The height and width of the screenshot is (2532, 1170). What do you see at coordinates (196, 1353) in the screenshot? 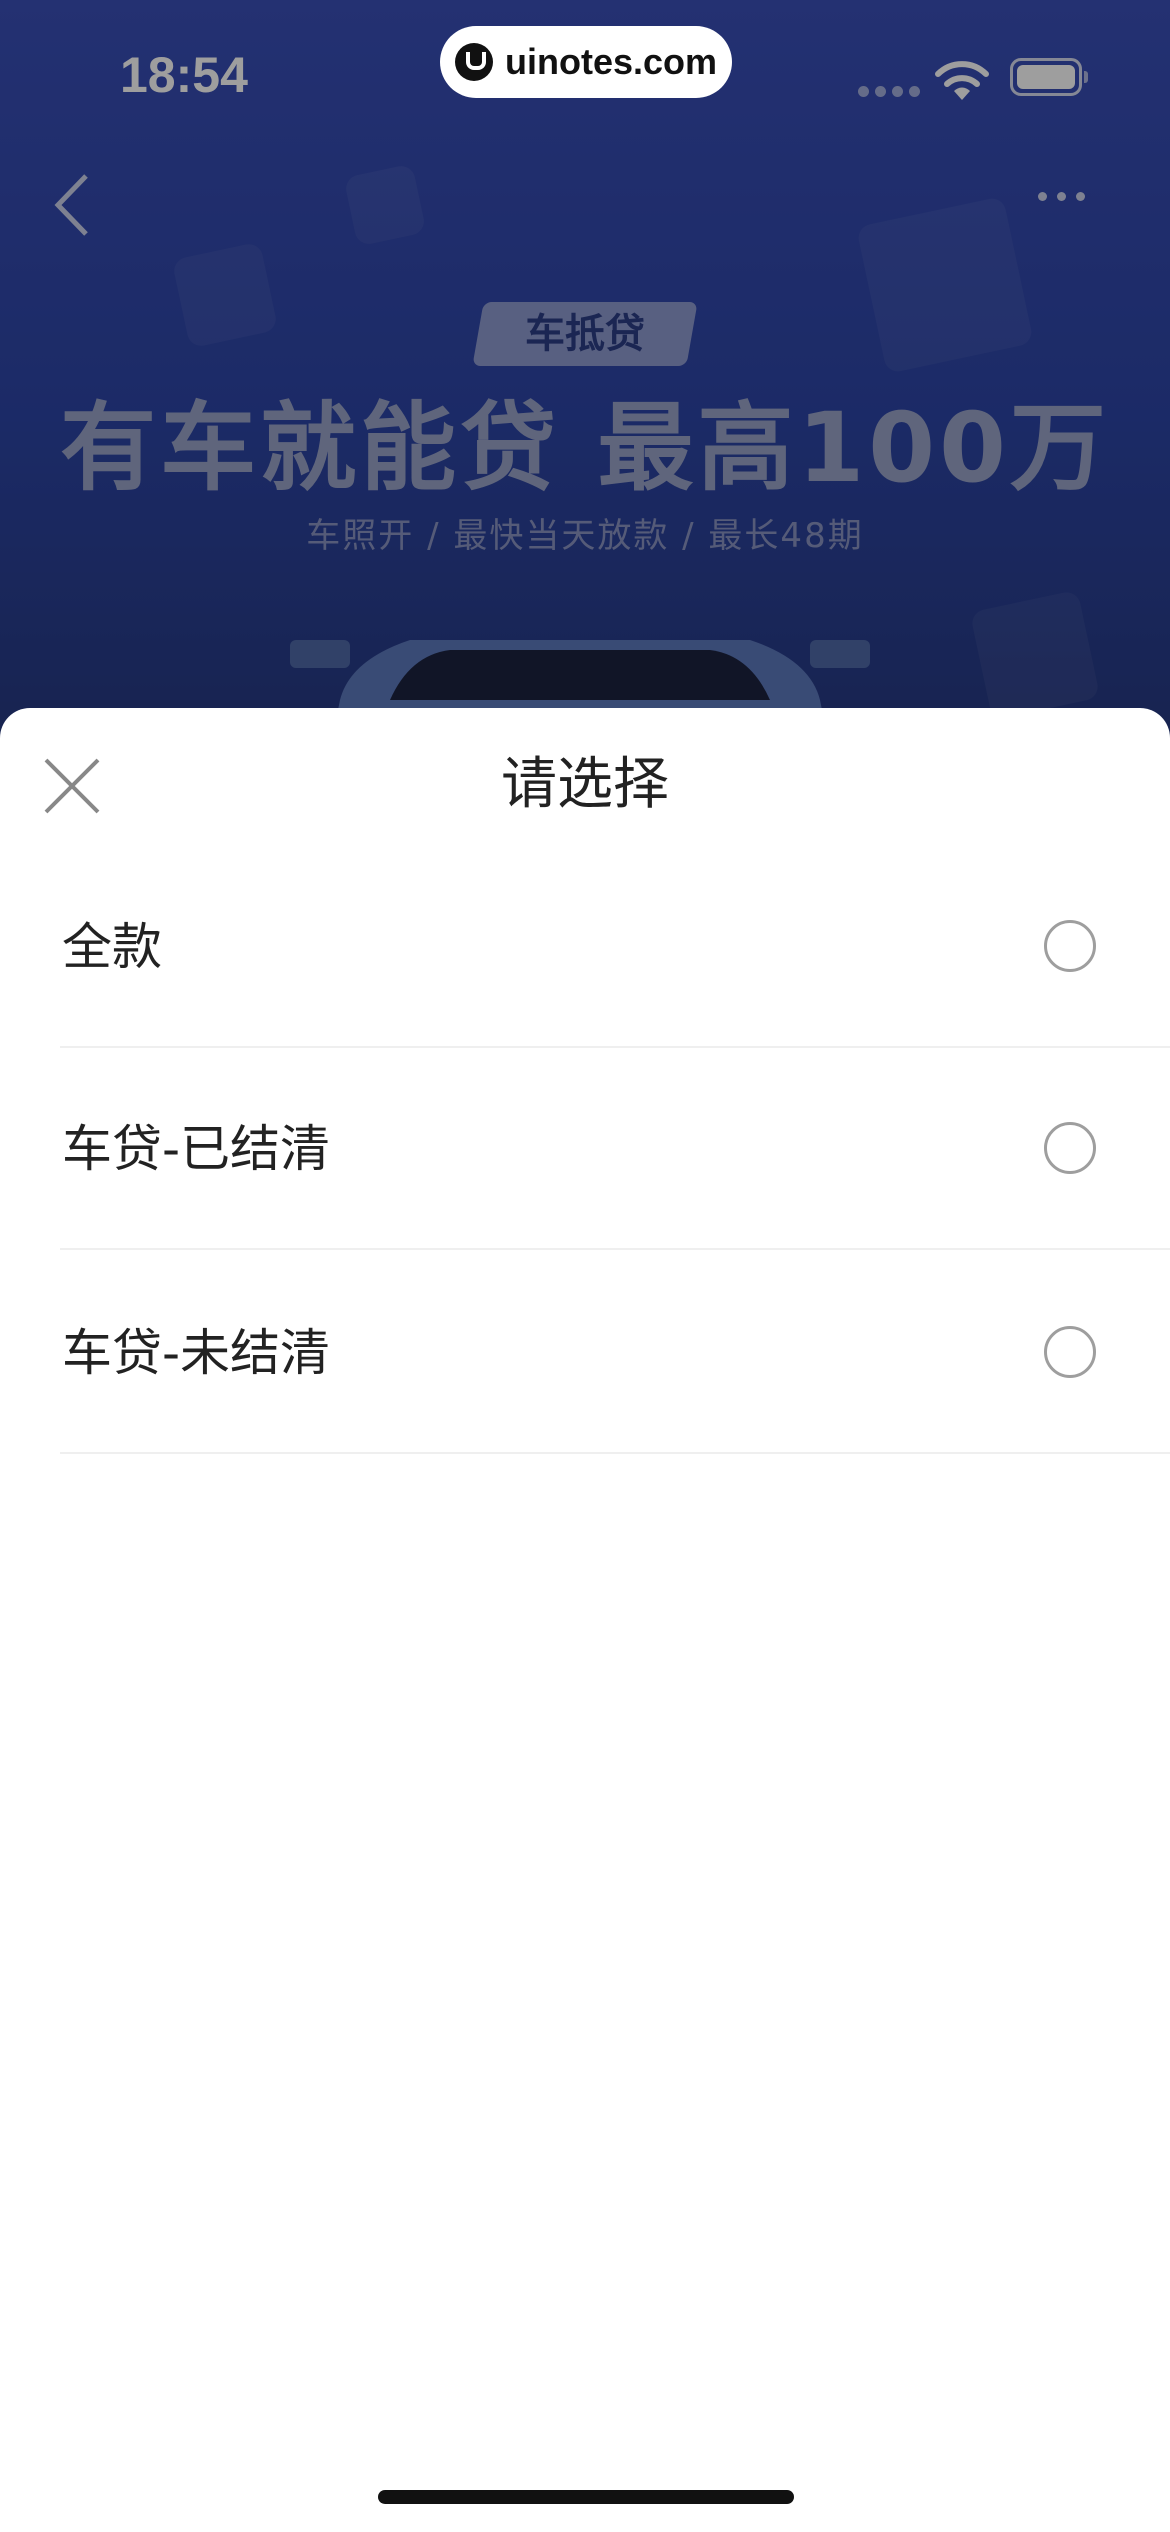
I see `option-label: 车贷-未结清` at bounding box center [196, 1353].